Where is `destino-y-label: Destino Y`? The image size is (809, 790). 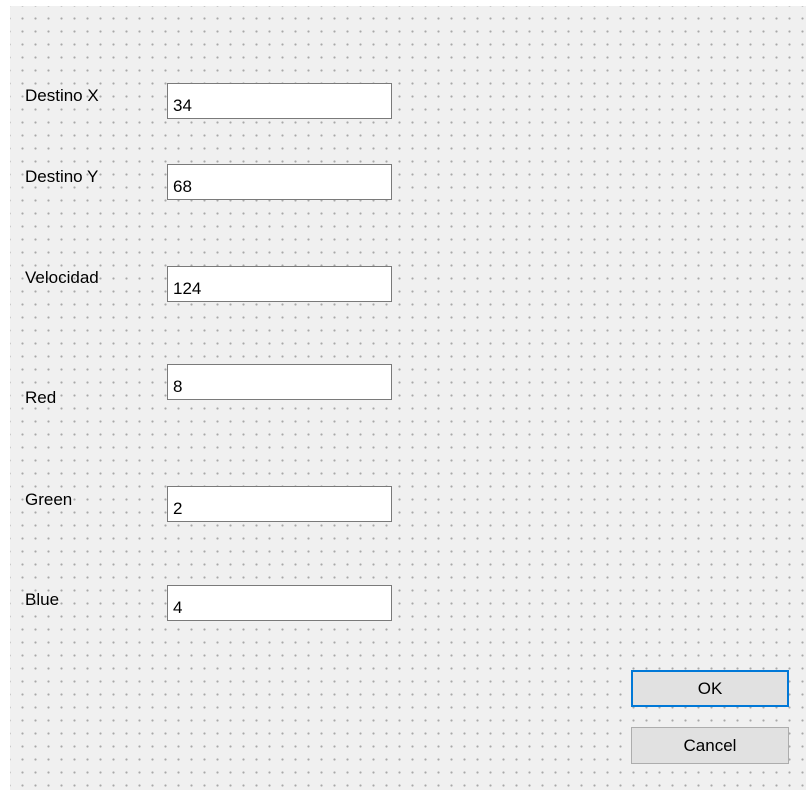 destino-y-label: Destino Y is located at coordinates (62, 176).